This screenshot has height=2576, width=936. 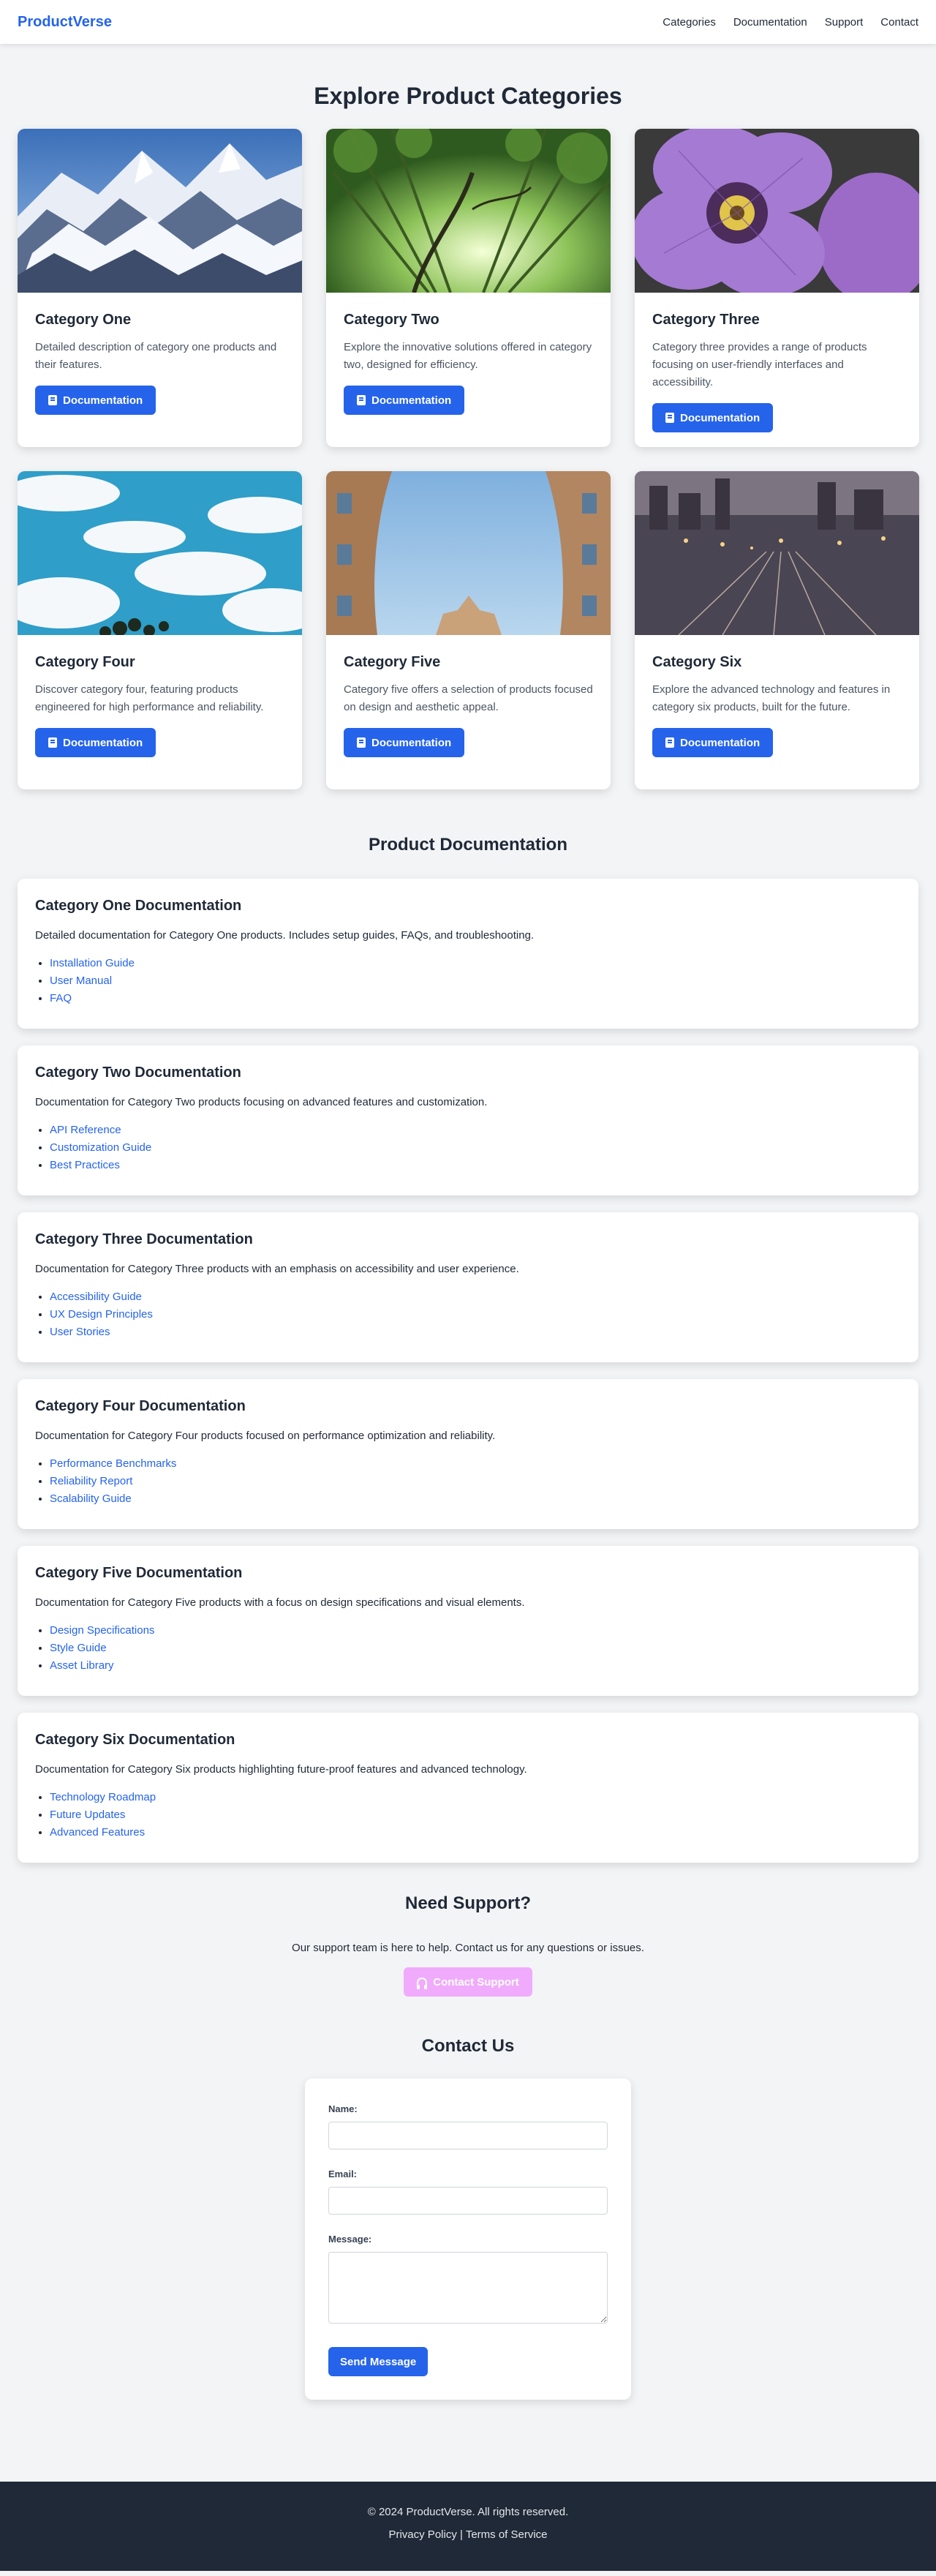 I want to click on doc-link: UX Design Principles, so click(x=101, y=1315).